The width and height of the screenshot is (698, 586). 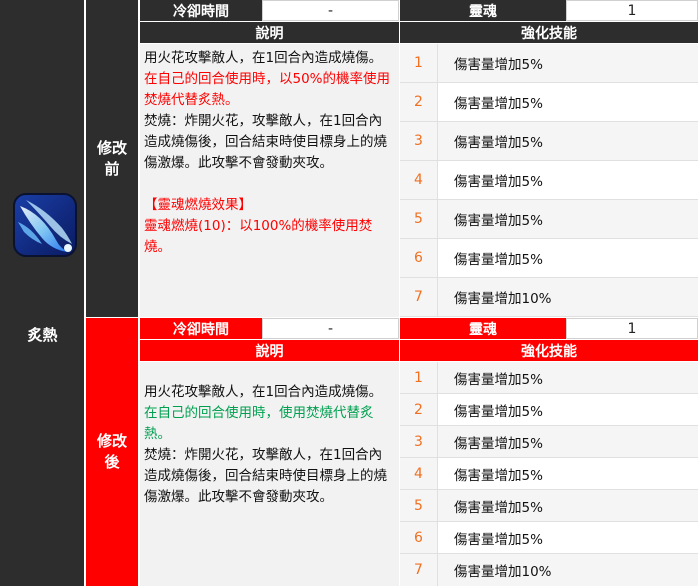 I want to click on desc-line-highlight: 在自己的回合使用時，使用焚燒代替炙熱。, so click(x=259, y=423).